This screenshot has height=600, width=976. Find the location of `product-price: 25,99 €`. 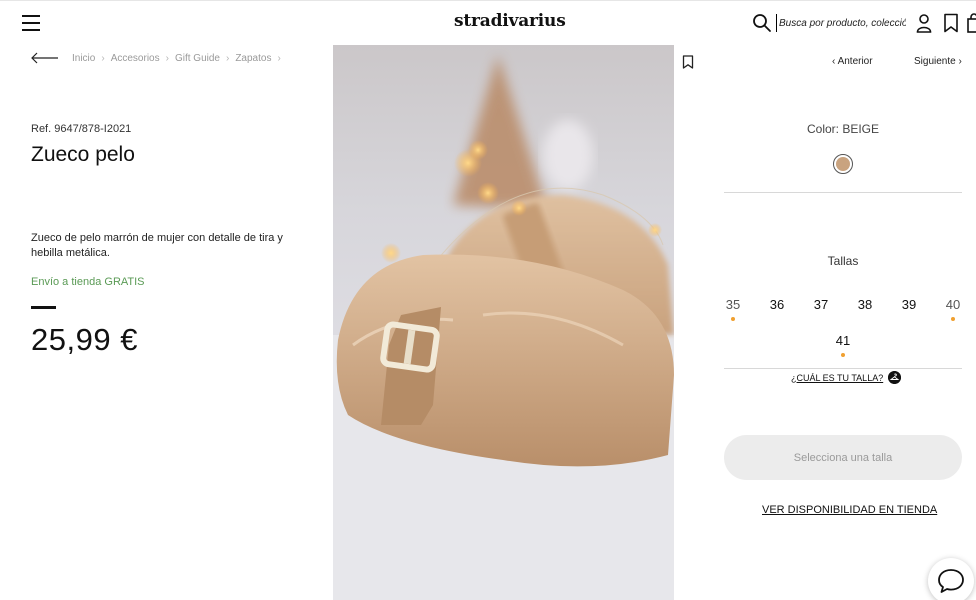

product-price: 25,99 € is located at coordinates (84, 339).